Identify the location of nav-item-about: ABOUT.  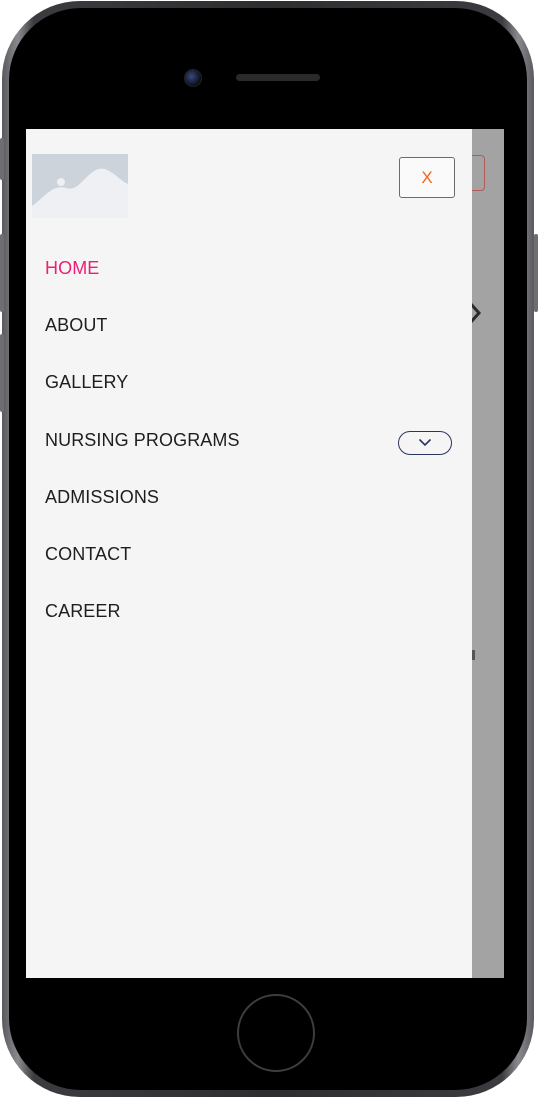
(249, 327).